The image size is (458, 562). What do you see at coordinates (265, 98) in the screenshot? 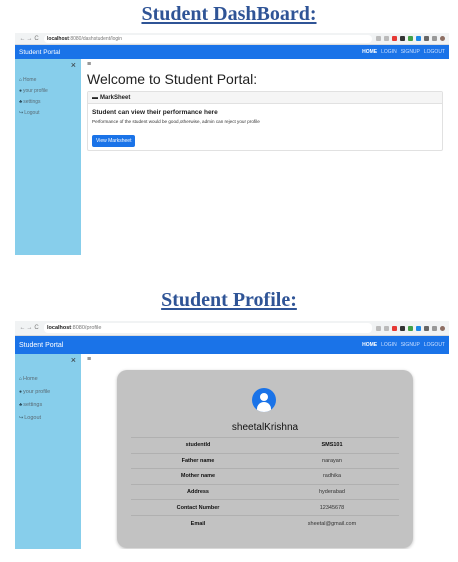
I see `card-header: ▬ MarkSheet` at bounding box center [265, 98].